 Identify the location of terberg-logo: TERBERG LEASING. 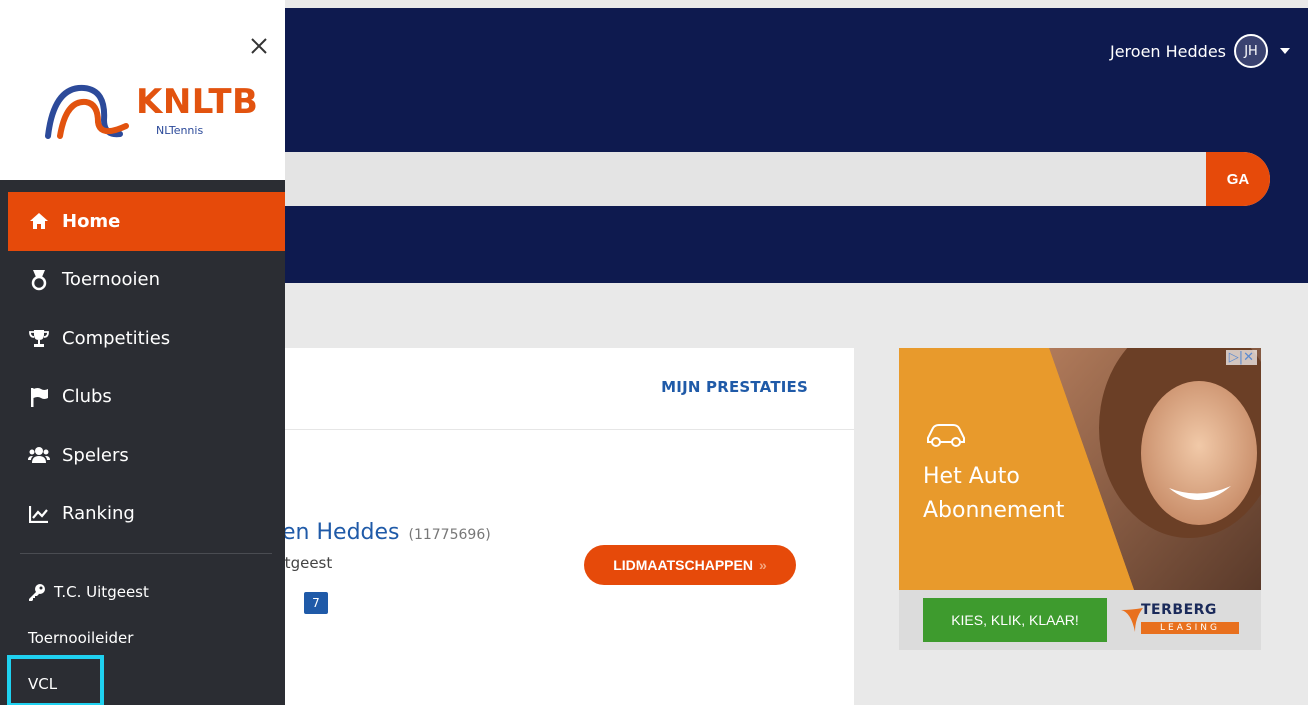
(1181, 620).